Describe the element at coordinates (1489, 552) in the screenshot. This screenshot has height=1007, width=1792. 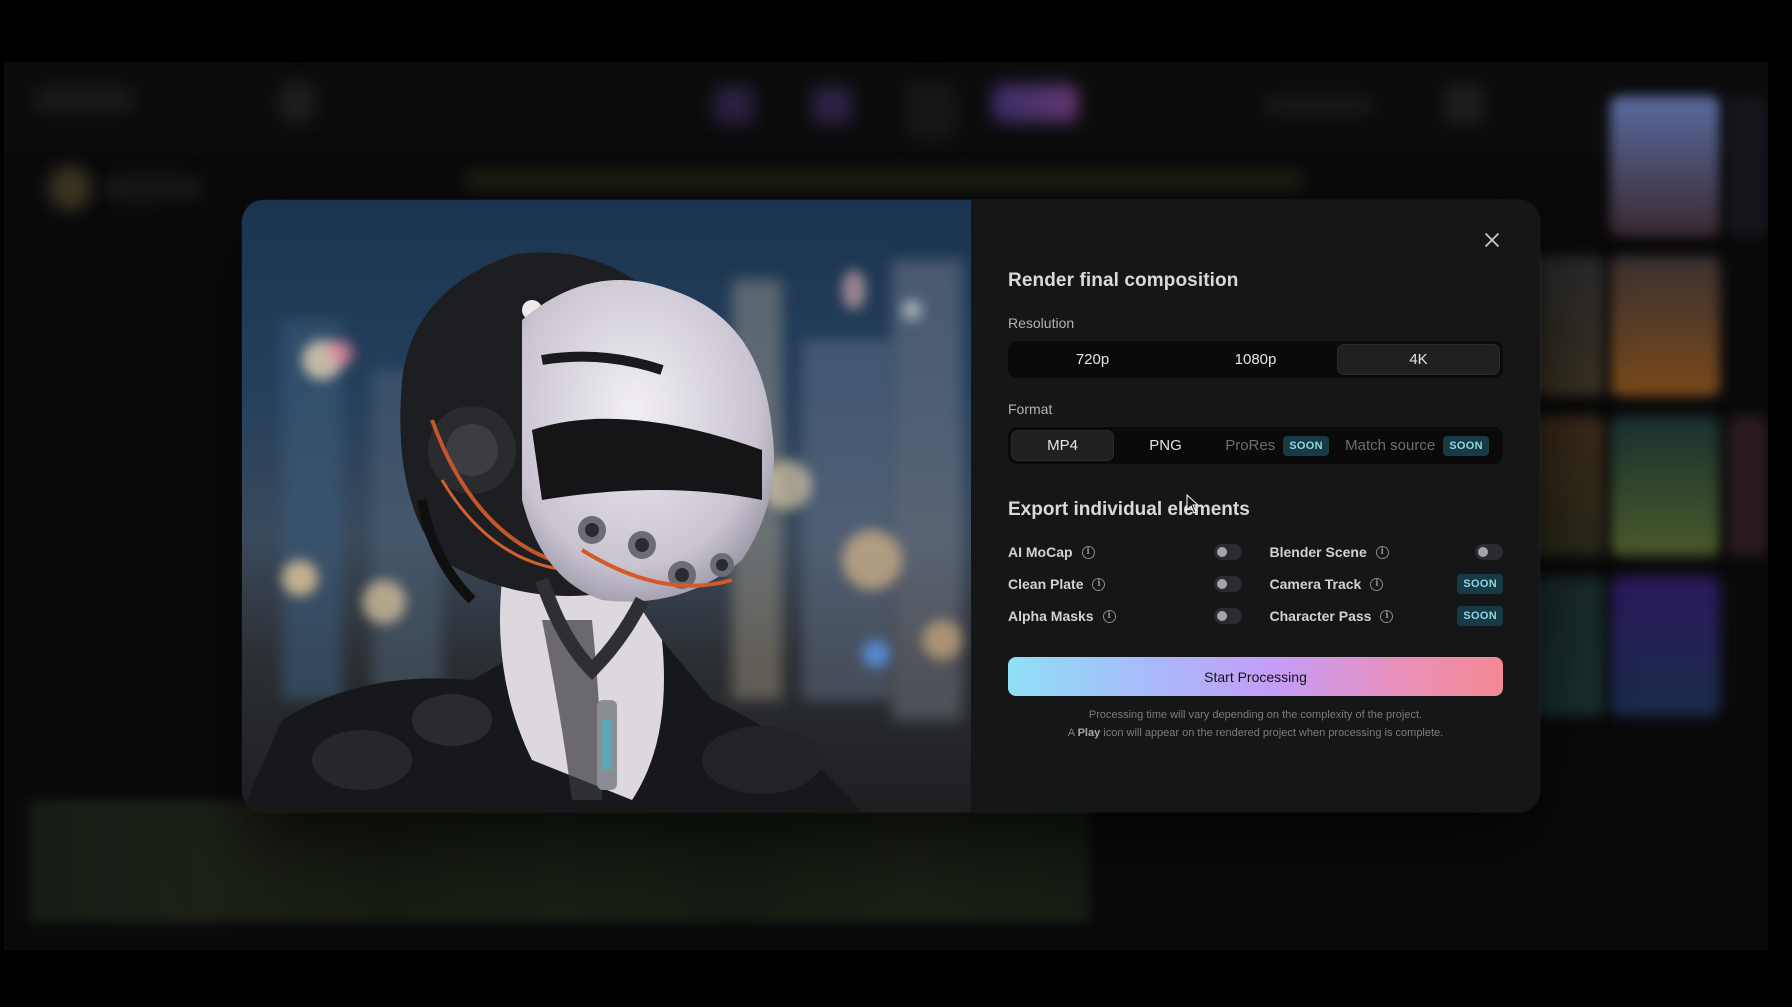
I see `blender-scene-toggle` at that location.